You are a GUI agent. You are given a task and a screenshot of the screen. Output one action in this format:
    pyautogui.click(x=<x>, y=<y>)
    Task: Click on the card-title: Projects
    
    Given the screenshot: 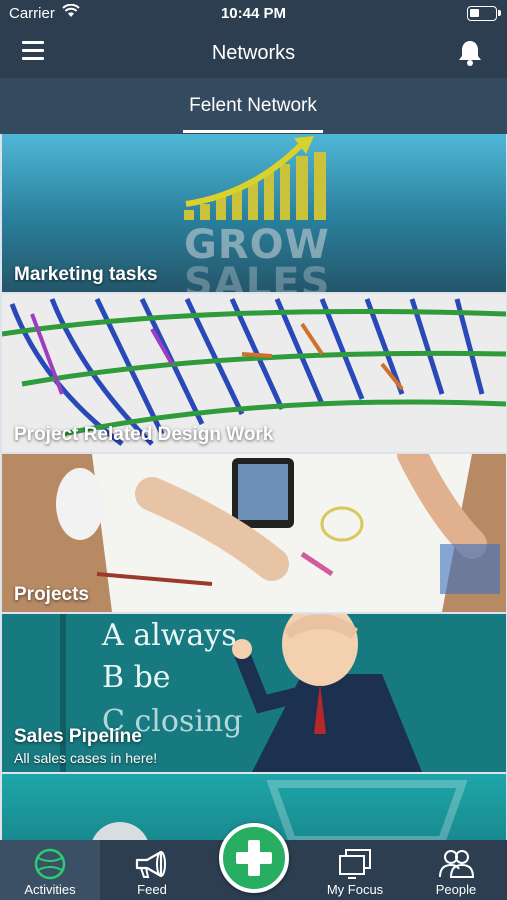 What is the action you would take?
    pyautogui.click(x=51, y=594)
    